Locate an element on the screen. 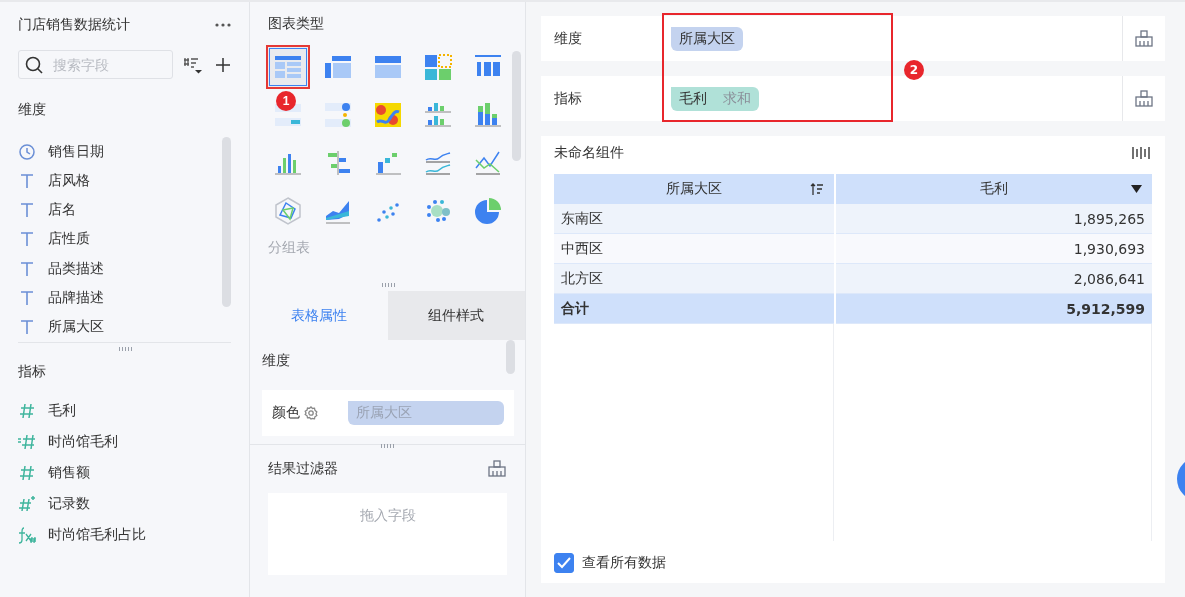 This screenshot has width=1185, height=597. measure-field: 记录数 is located at coordinates (69, 503).